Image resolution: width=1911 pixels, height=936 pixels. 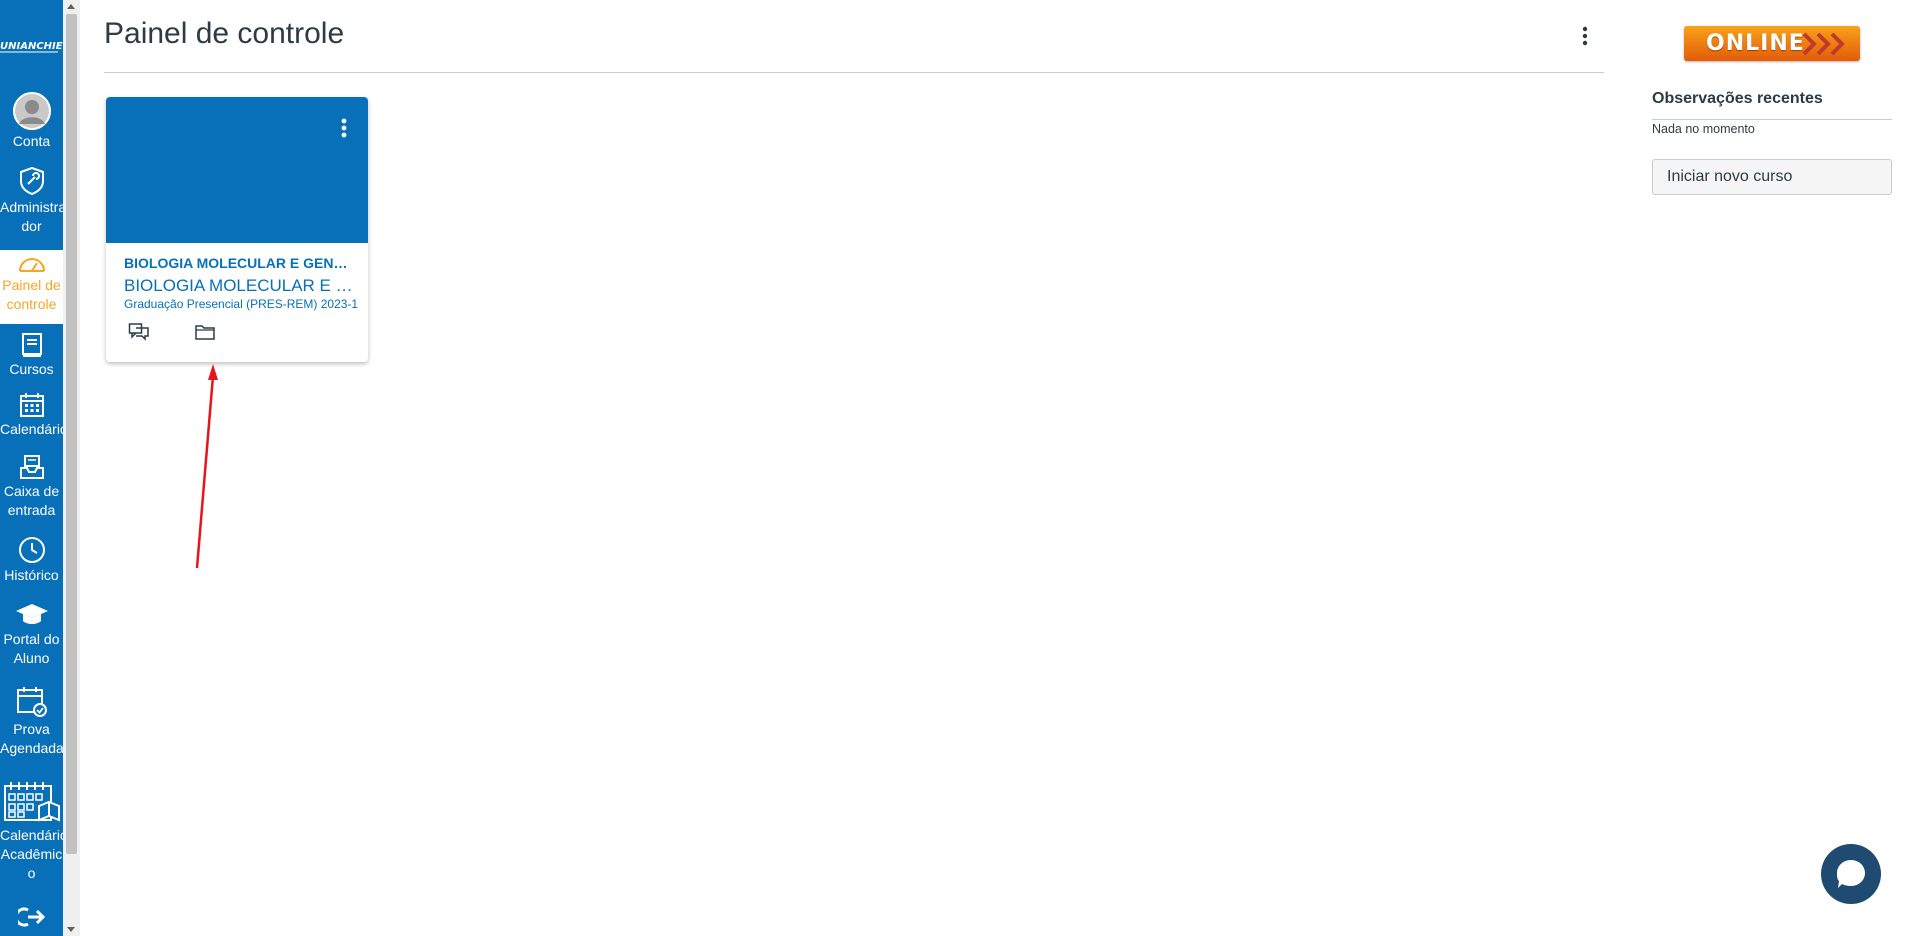 I want to click on scroll-down-arrow-icon, so click(x=71, y=929).